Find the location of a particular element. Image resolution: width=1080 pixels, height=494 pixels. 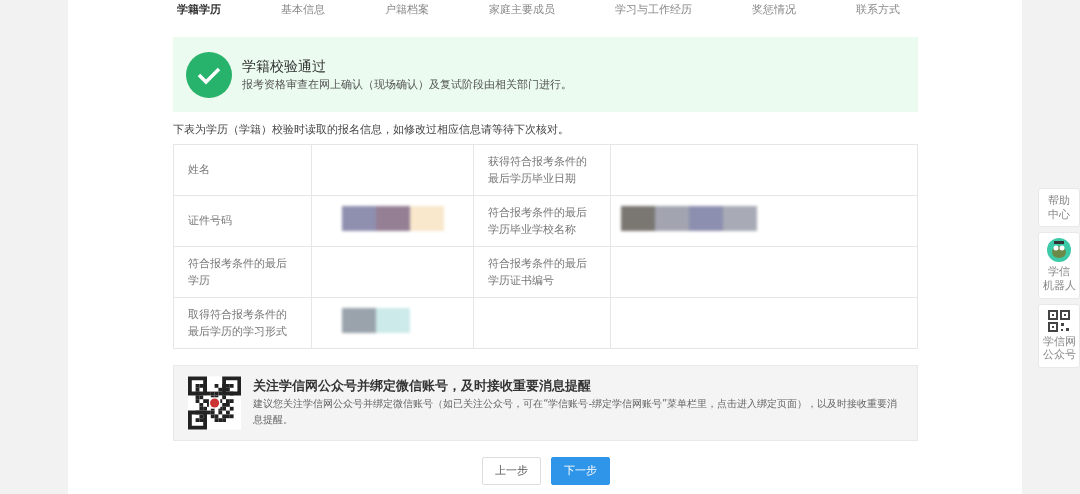

step-tab: 户籍档案 is located at coordinates (407, 19).